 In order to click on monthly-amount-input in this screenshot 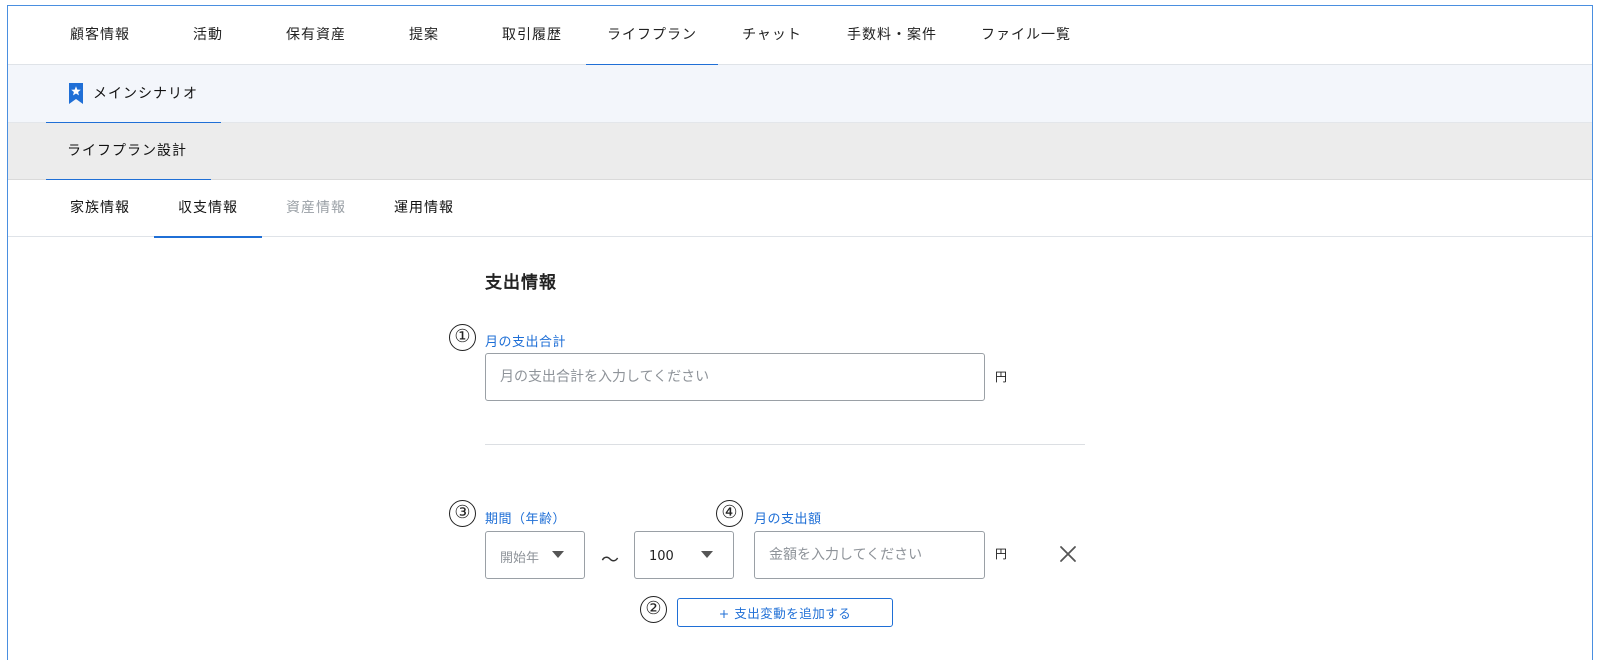, I will do `click(869, 555)`.